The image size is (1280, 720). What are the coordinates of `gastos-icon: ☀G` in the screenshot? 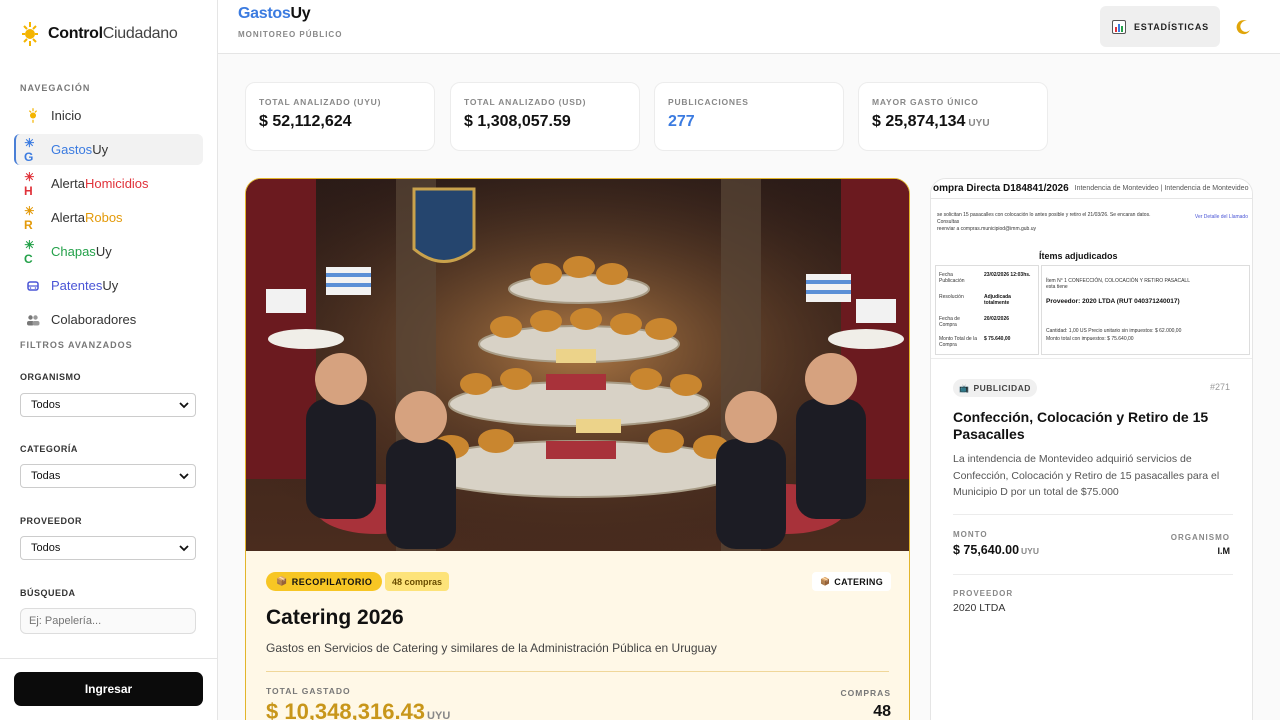 It's located at (29, 149).